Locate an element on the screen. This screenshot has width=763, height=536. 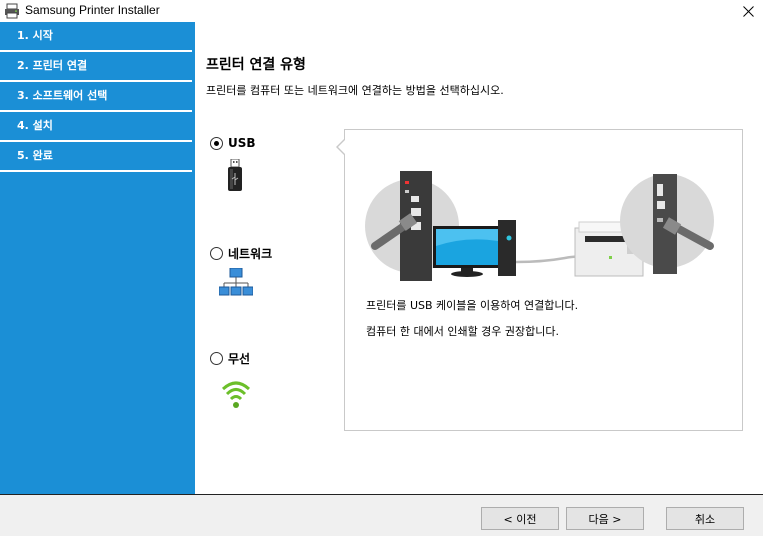
info-line-2: 컴퓨터 한 대에서 인쇄할 경우 권장합니다. is located at coordinates (463, 331).